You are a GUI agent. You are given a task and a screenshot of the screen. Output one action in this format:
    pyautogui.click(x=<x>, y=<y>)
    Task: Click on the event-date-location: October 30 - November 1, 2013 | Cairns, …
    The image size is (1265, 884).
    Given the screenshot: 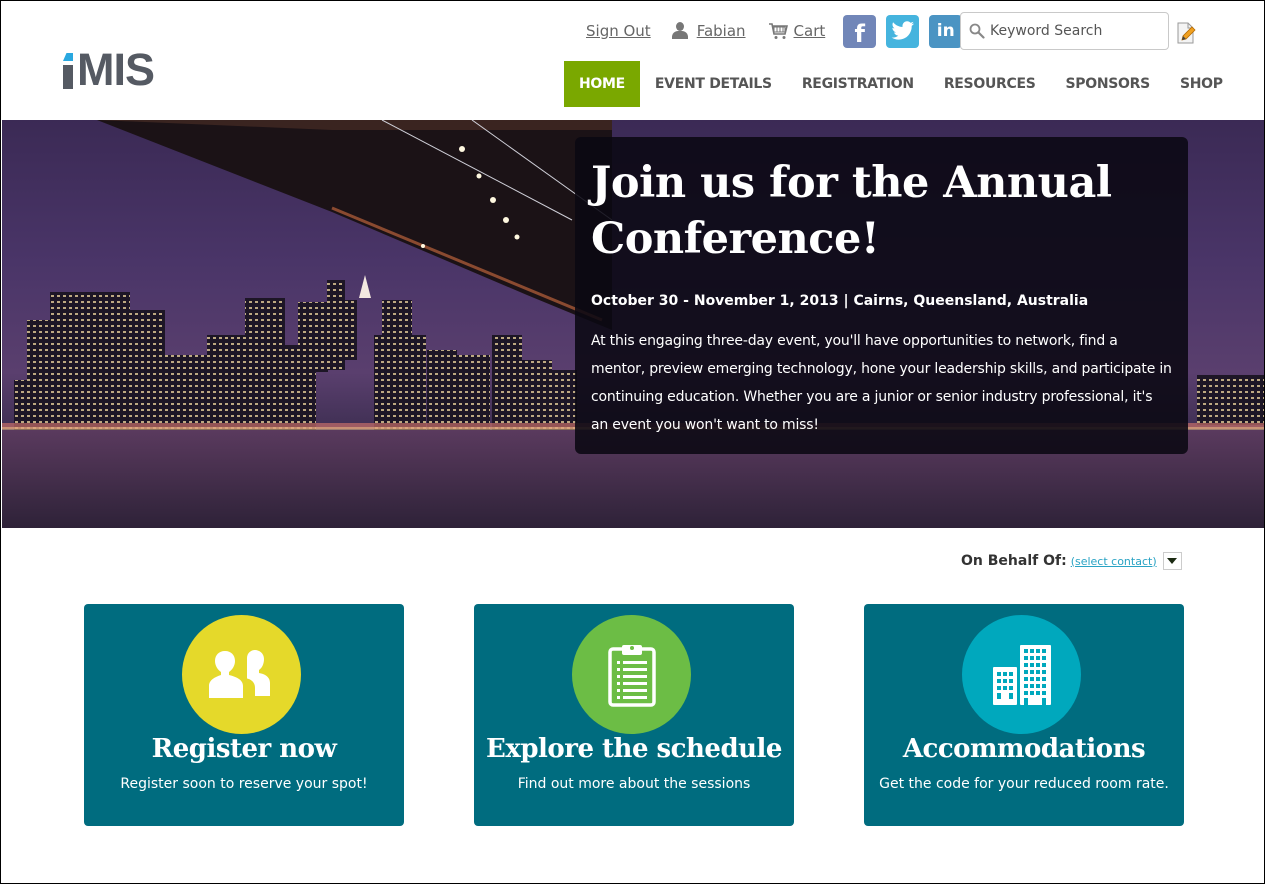 What is the action you would take?
    pyautogui.click(x=840, y=301)
    